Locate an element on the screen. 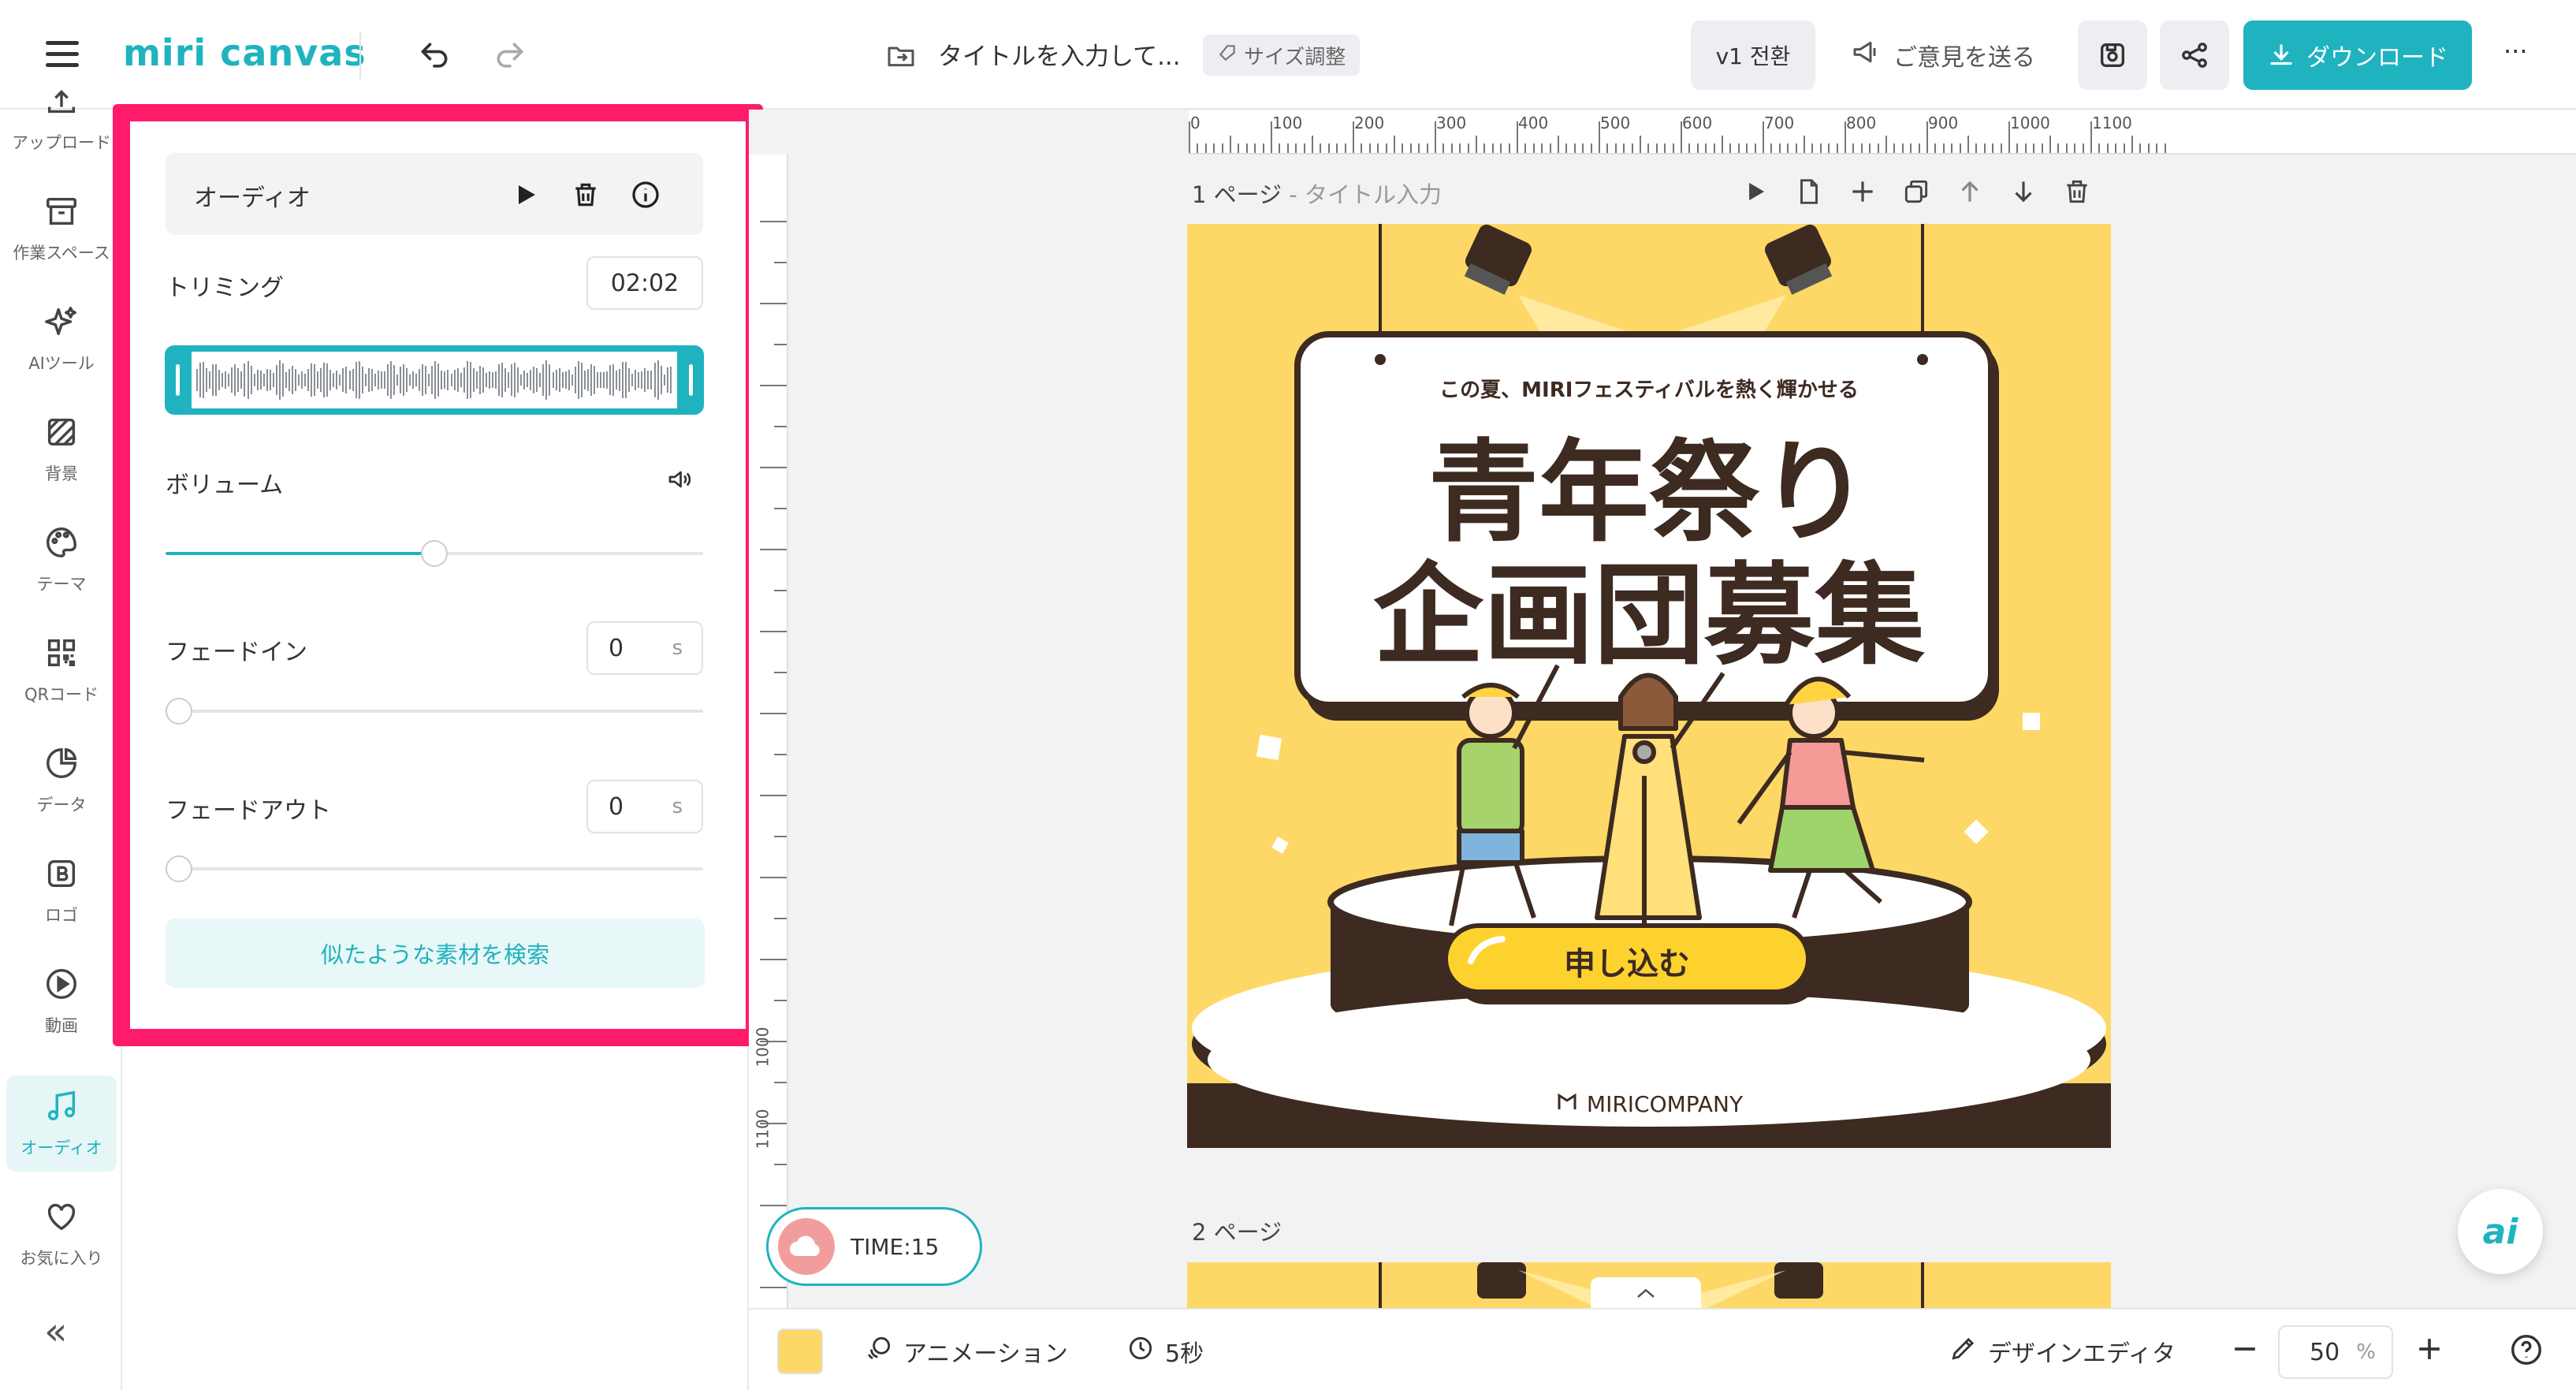 The image size is (2576, 1390). design-brand: MIRICOMPANY is located at coordinates (1649, 1104).